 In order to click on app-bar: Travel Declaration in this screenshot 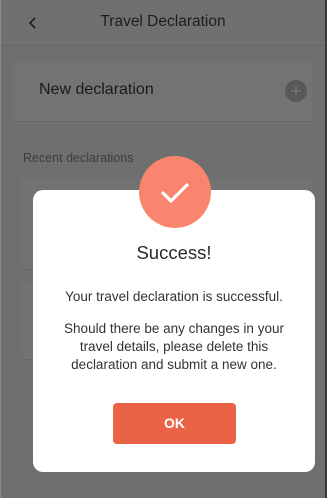, I will do `click(163, 23)`.